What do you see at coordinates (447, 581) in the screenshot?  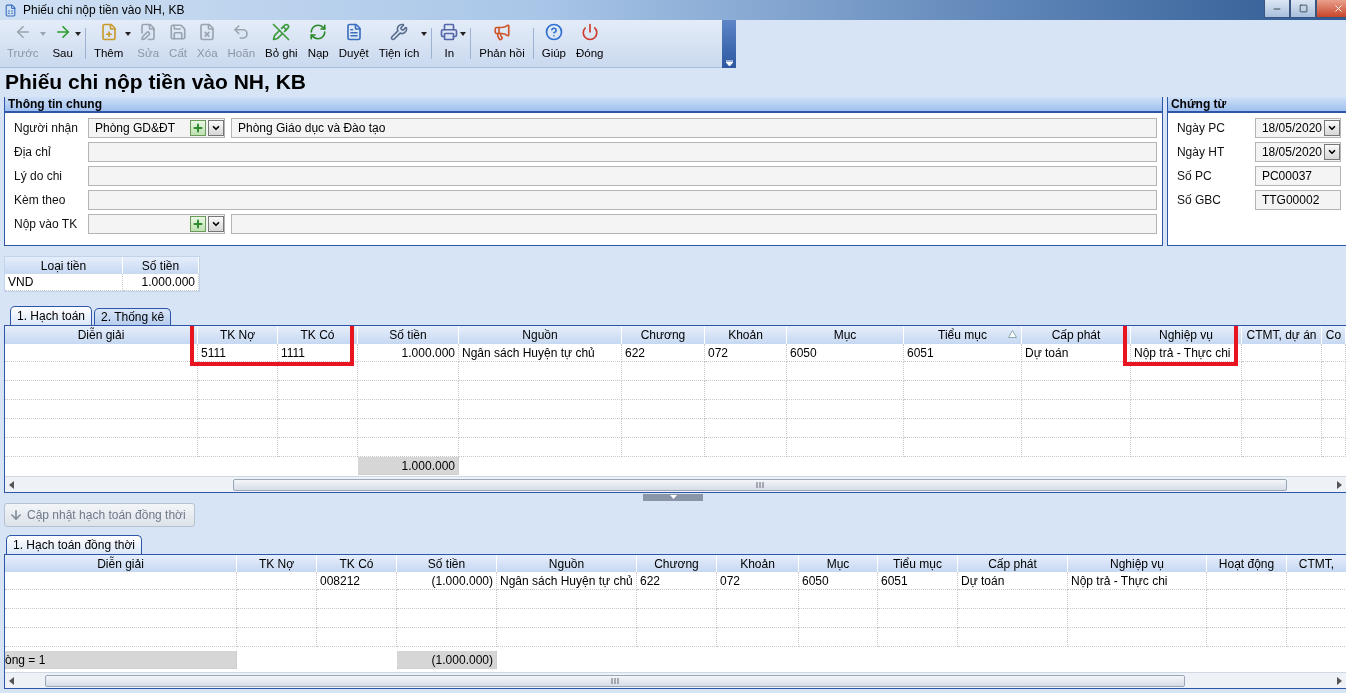 I see `table-cell: (1.000.000)` at bounding box center [447, 581].